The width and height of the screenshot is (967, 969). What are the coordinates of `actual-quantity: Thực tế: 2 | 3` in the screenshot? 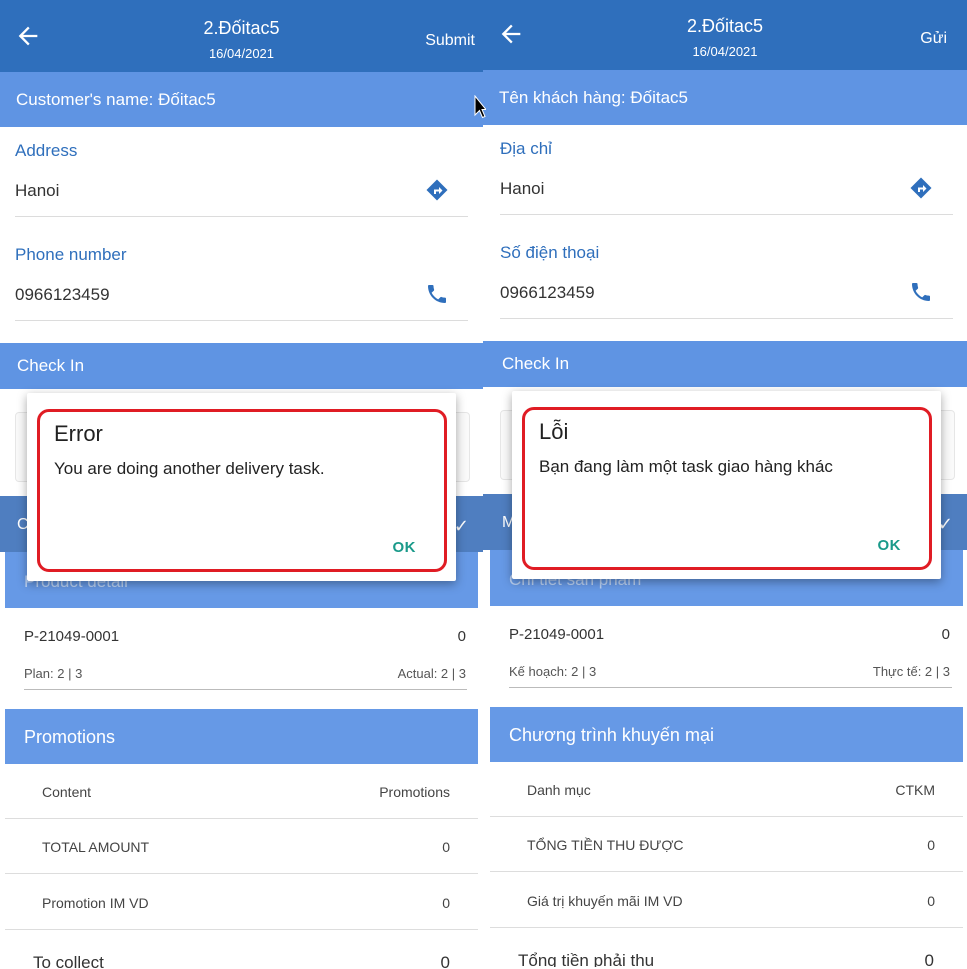 It's located at (911, 671).